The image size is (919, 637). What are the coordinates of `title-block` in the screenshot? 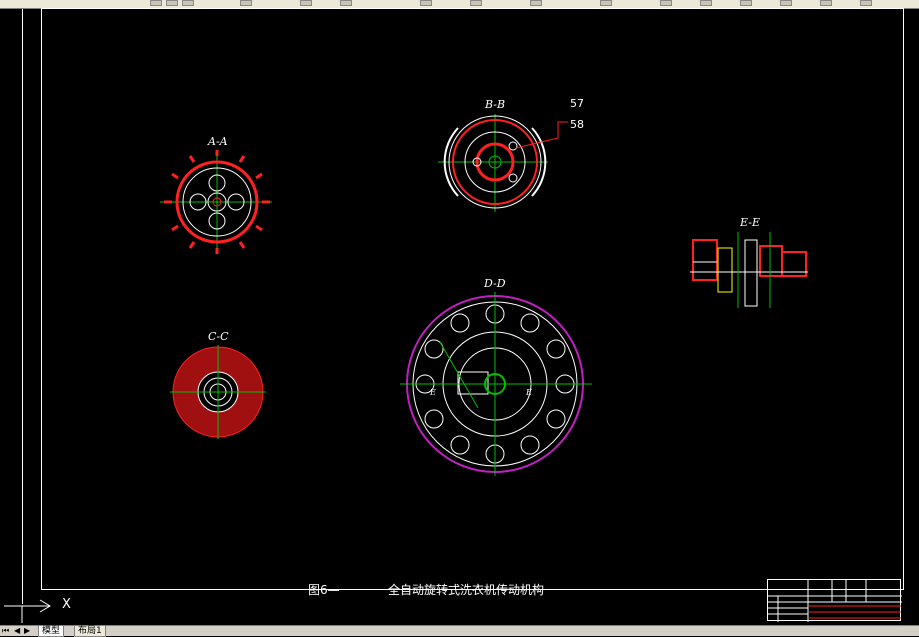 It's located at (834, 600).